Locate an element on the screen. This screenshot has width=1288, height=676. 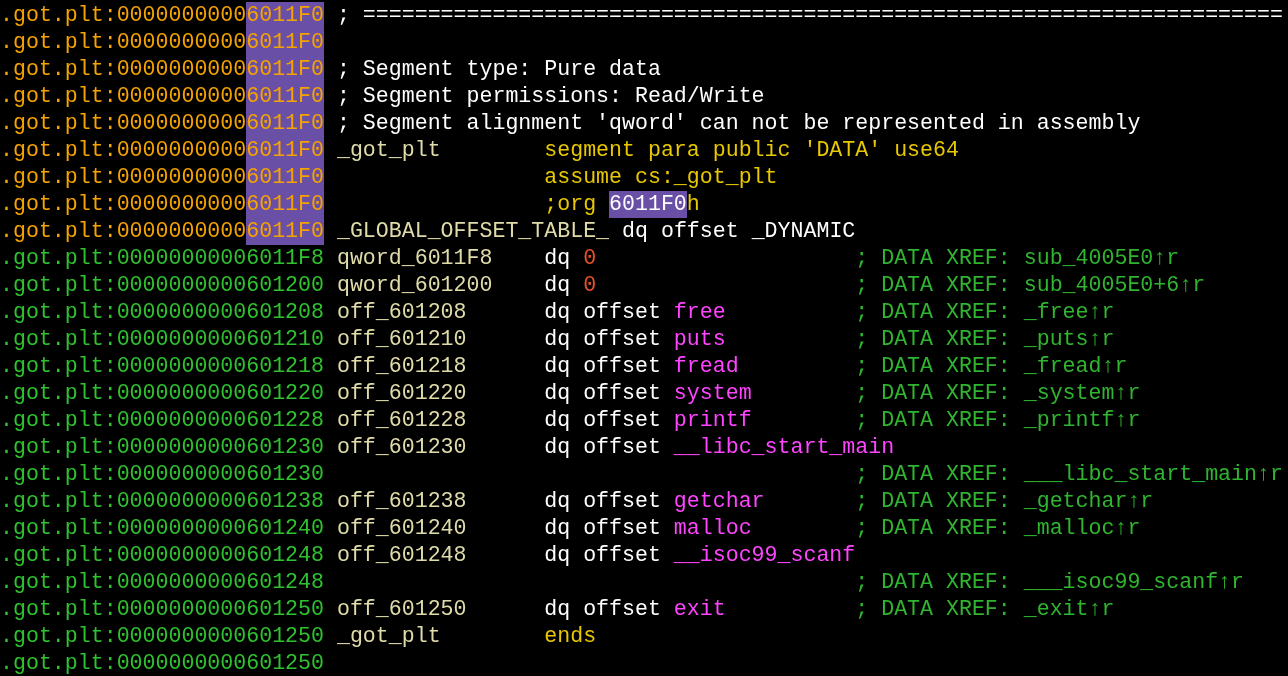
label-text: off_601240 is located at coordinates (402, 528).